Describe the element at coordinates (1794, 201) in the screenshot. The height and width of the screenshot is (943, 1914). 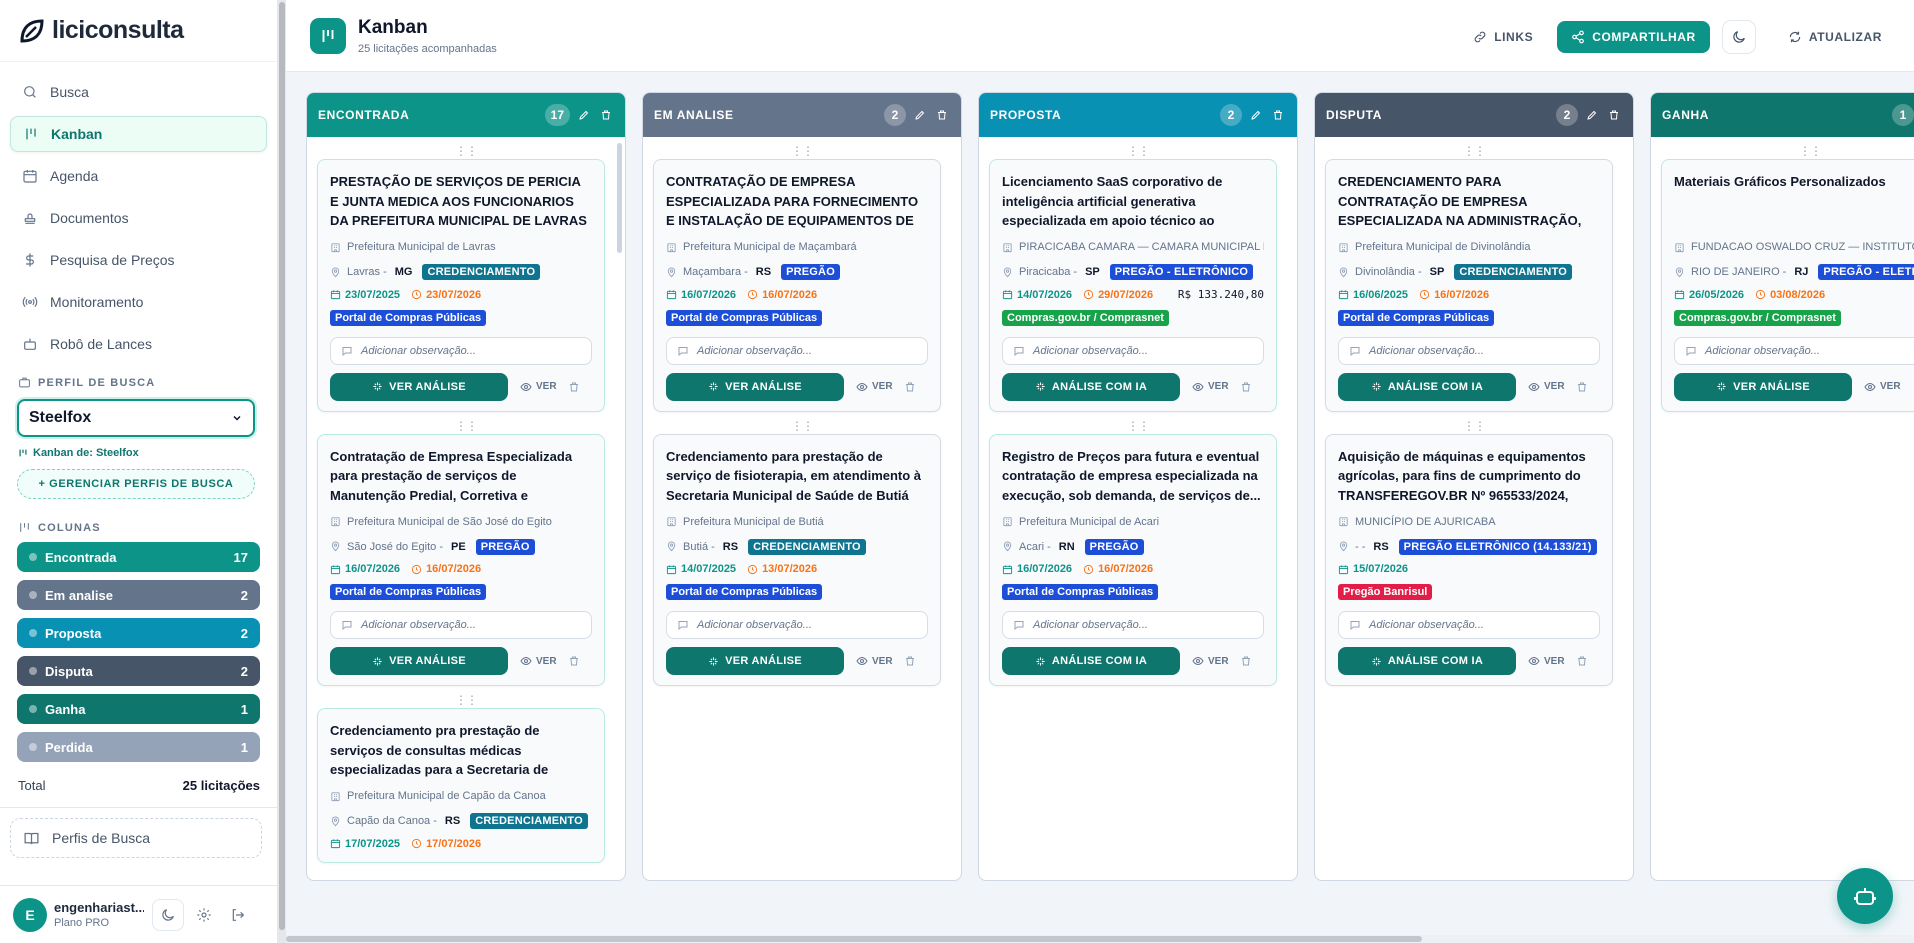
I see `card-title: Materiais Gráficos Personalizados` at that location.